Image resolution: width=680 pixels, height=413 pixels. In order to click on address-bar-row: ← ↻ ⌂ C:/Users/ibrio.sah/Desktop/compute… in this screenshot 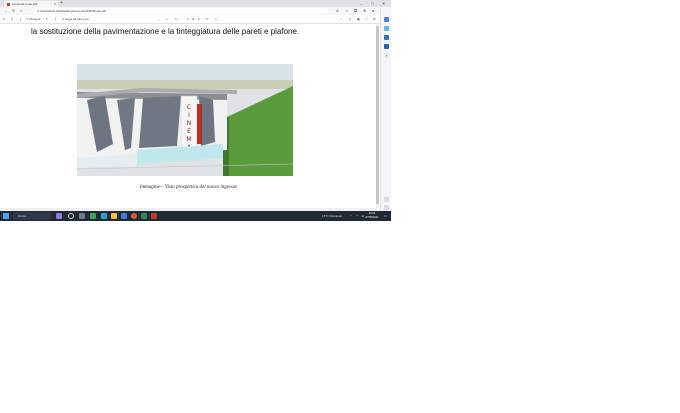, I will do `click(195, 11)`.